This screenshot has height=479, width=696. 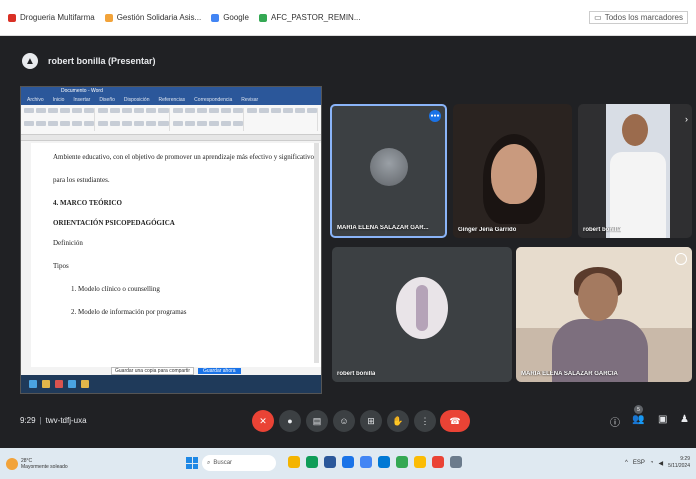 I want to click on participant-tile: robert bonilla, so click(x=422, y=314).